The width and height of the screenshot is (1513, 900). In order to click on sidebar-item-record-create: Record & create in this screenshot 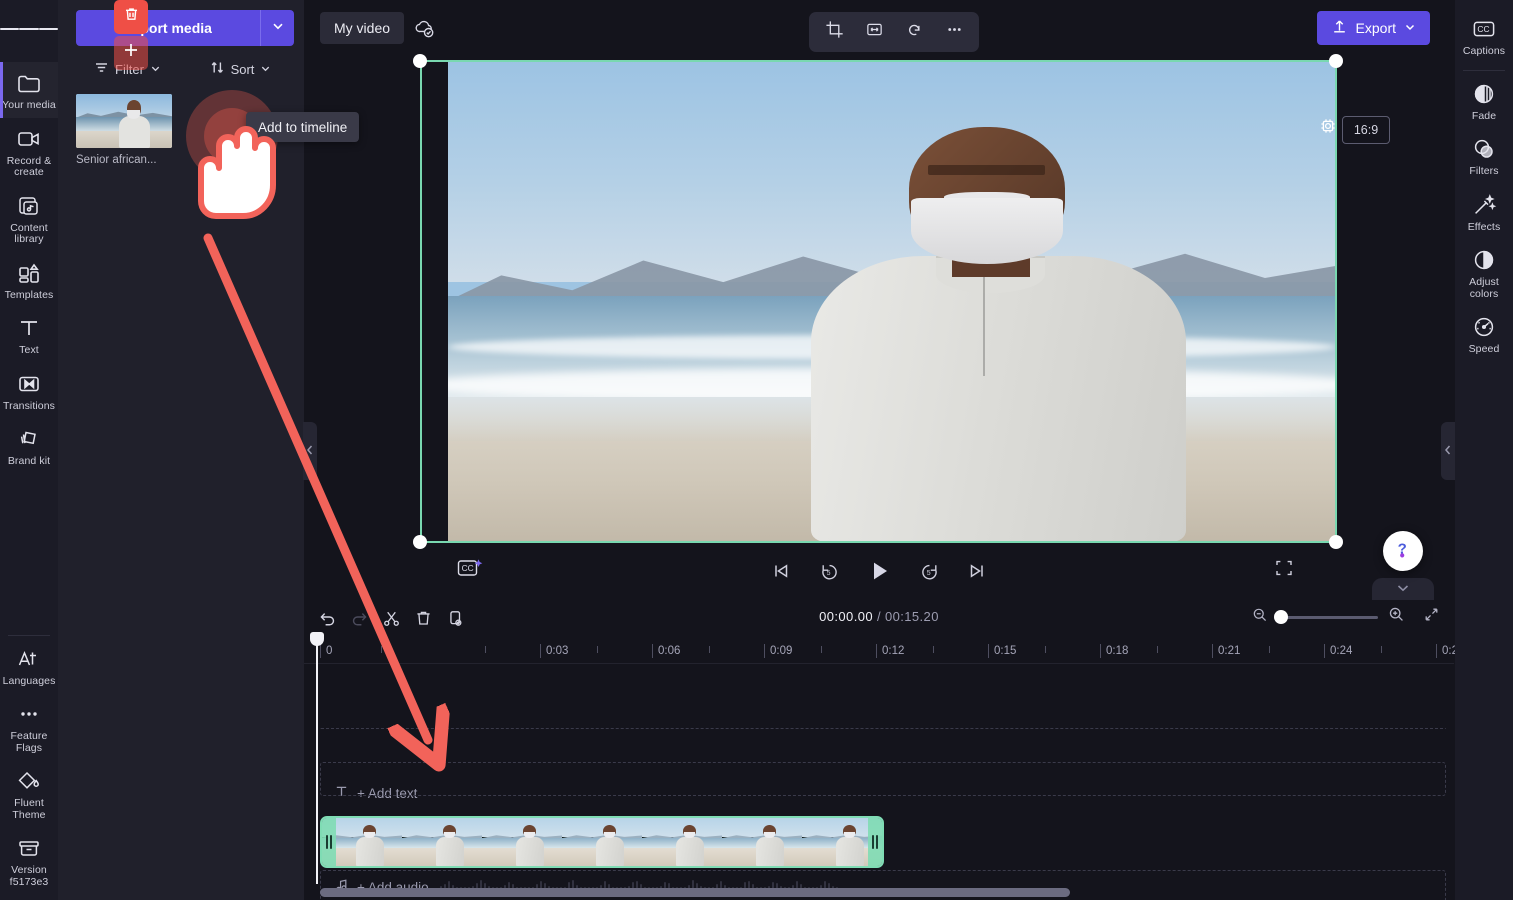, I will do `click(29, 151)`.